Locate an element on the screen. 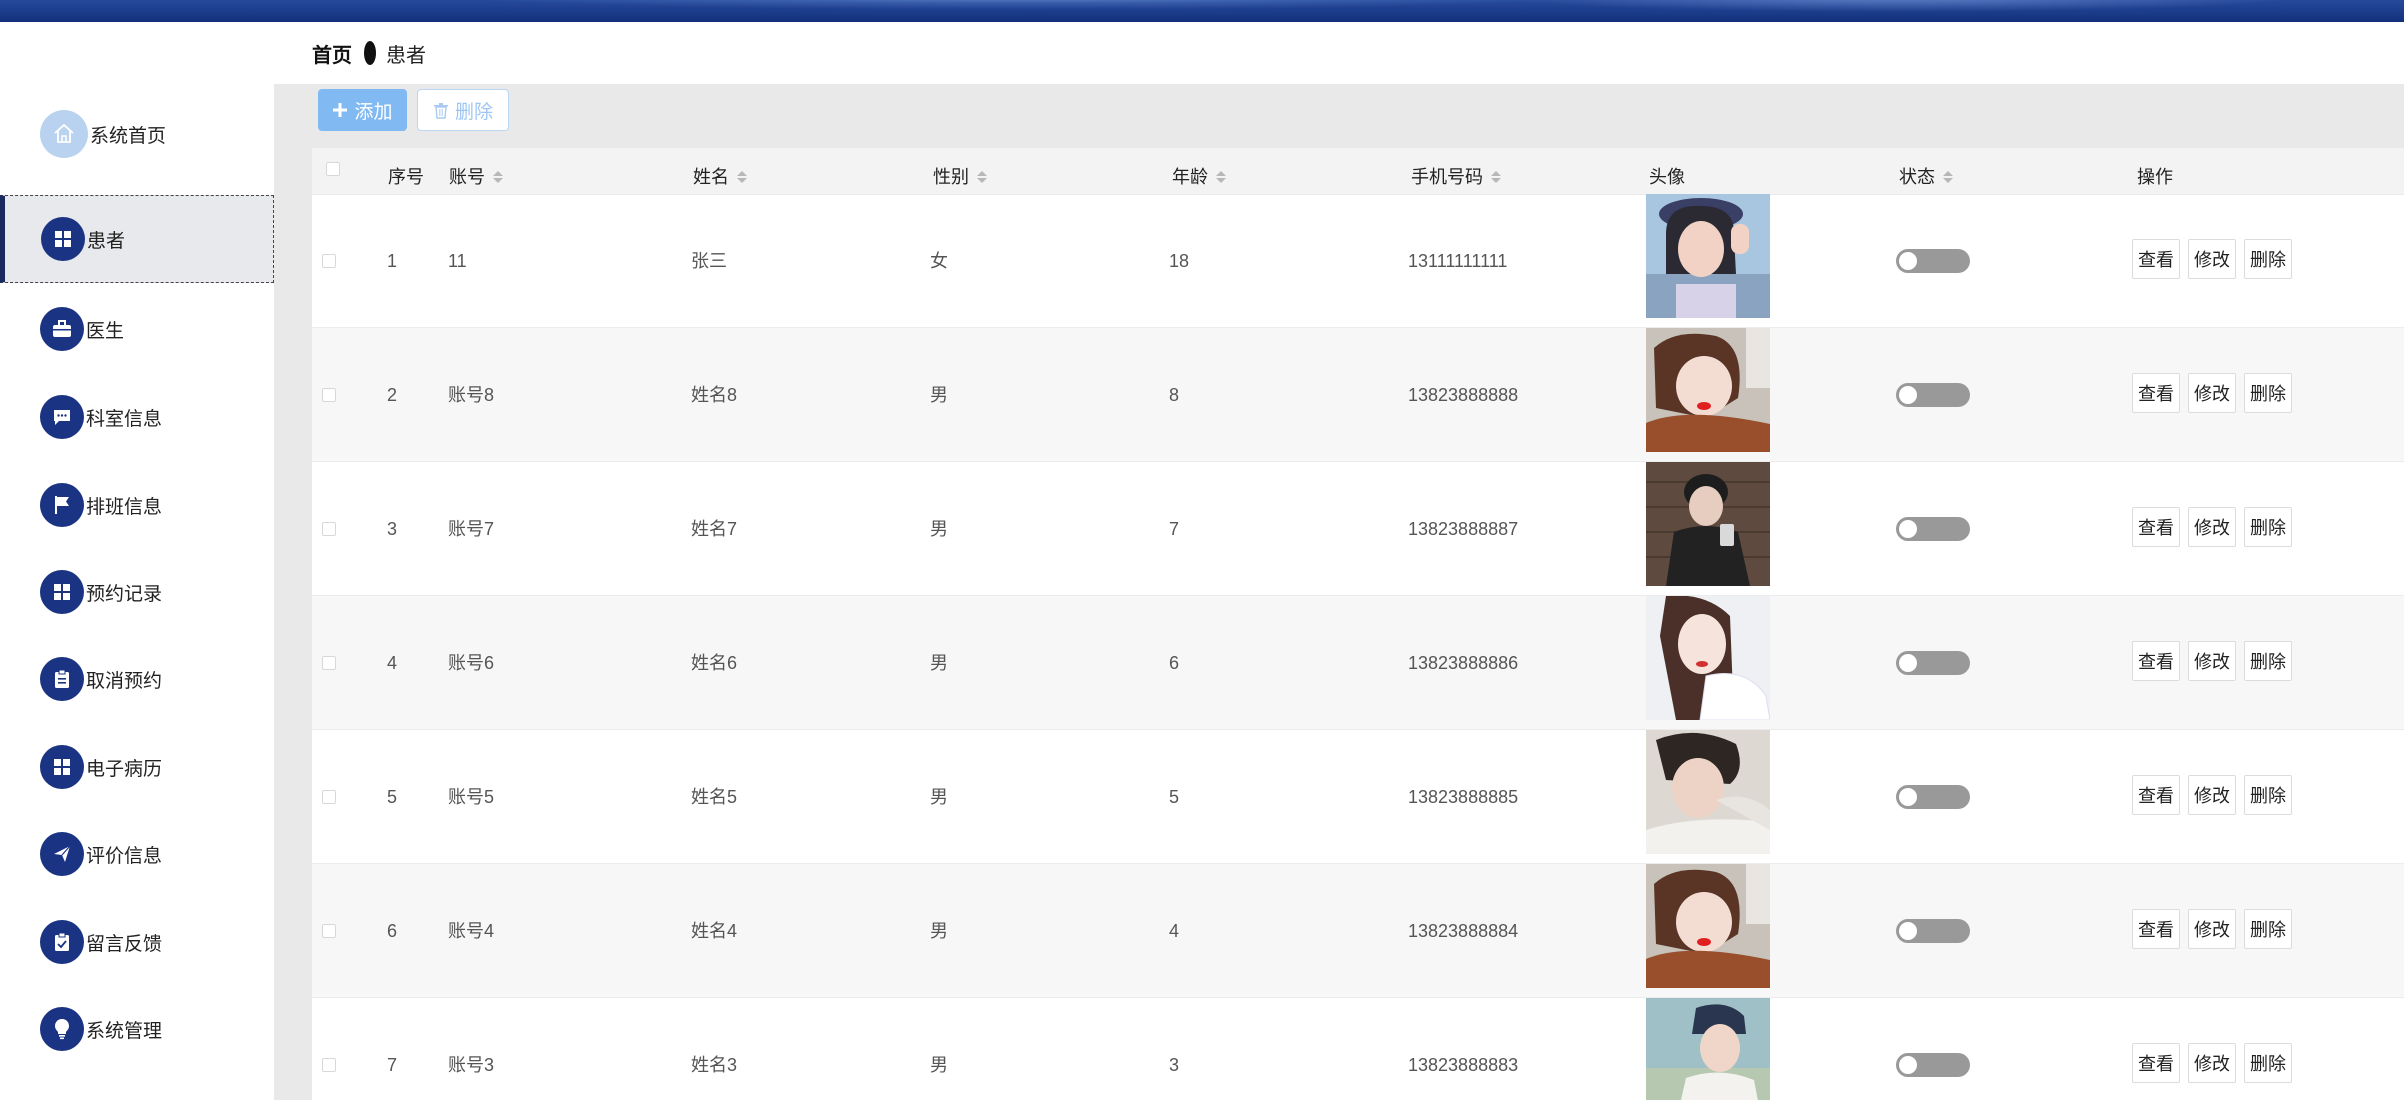 The height and width of the screenshot is (1100, 2404). table-row: 4 账号6 姓名6 男 6 13823888886 查看 修改 删除 is located at coordinates (1358, 663).